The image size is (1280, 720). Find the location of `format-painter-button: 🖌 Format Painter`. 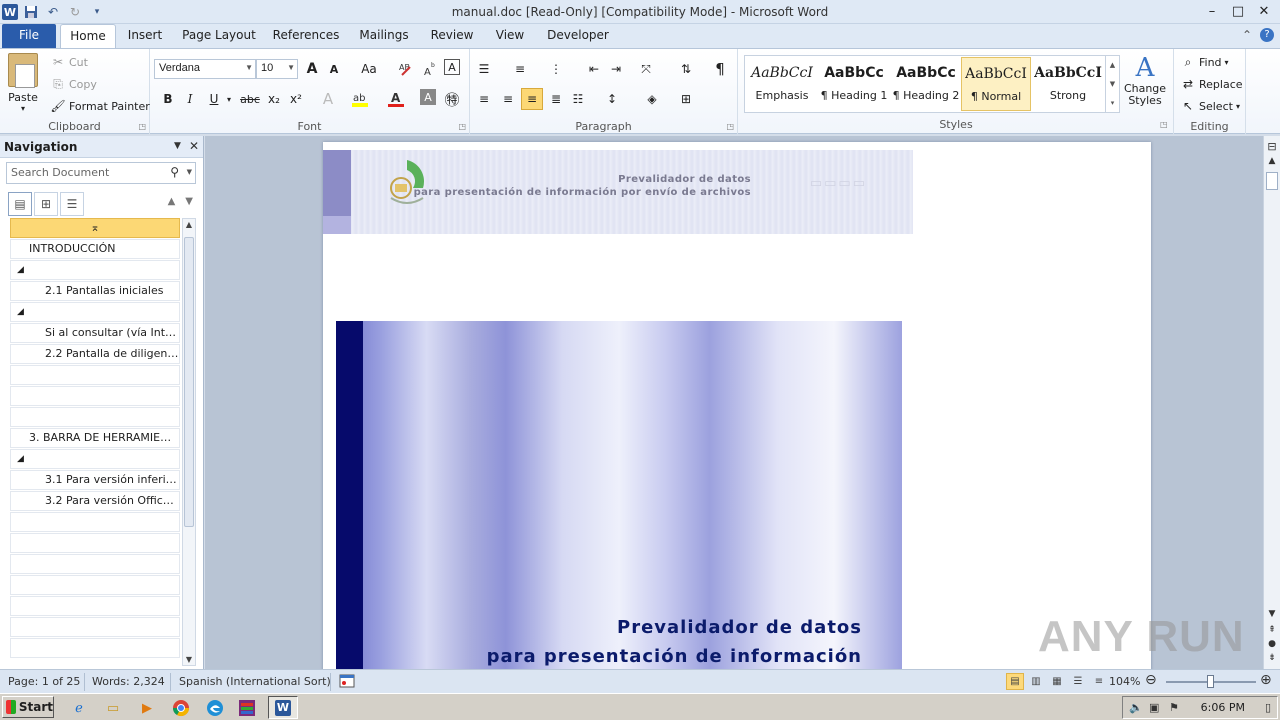

format-painter-button: 🖌 Format Painter is located at coordinates (99, 106).